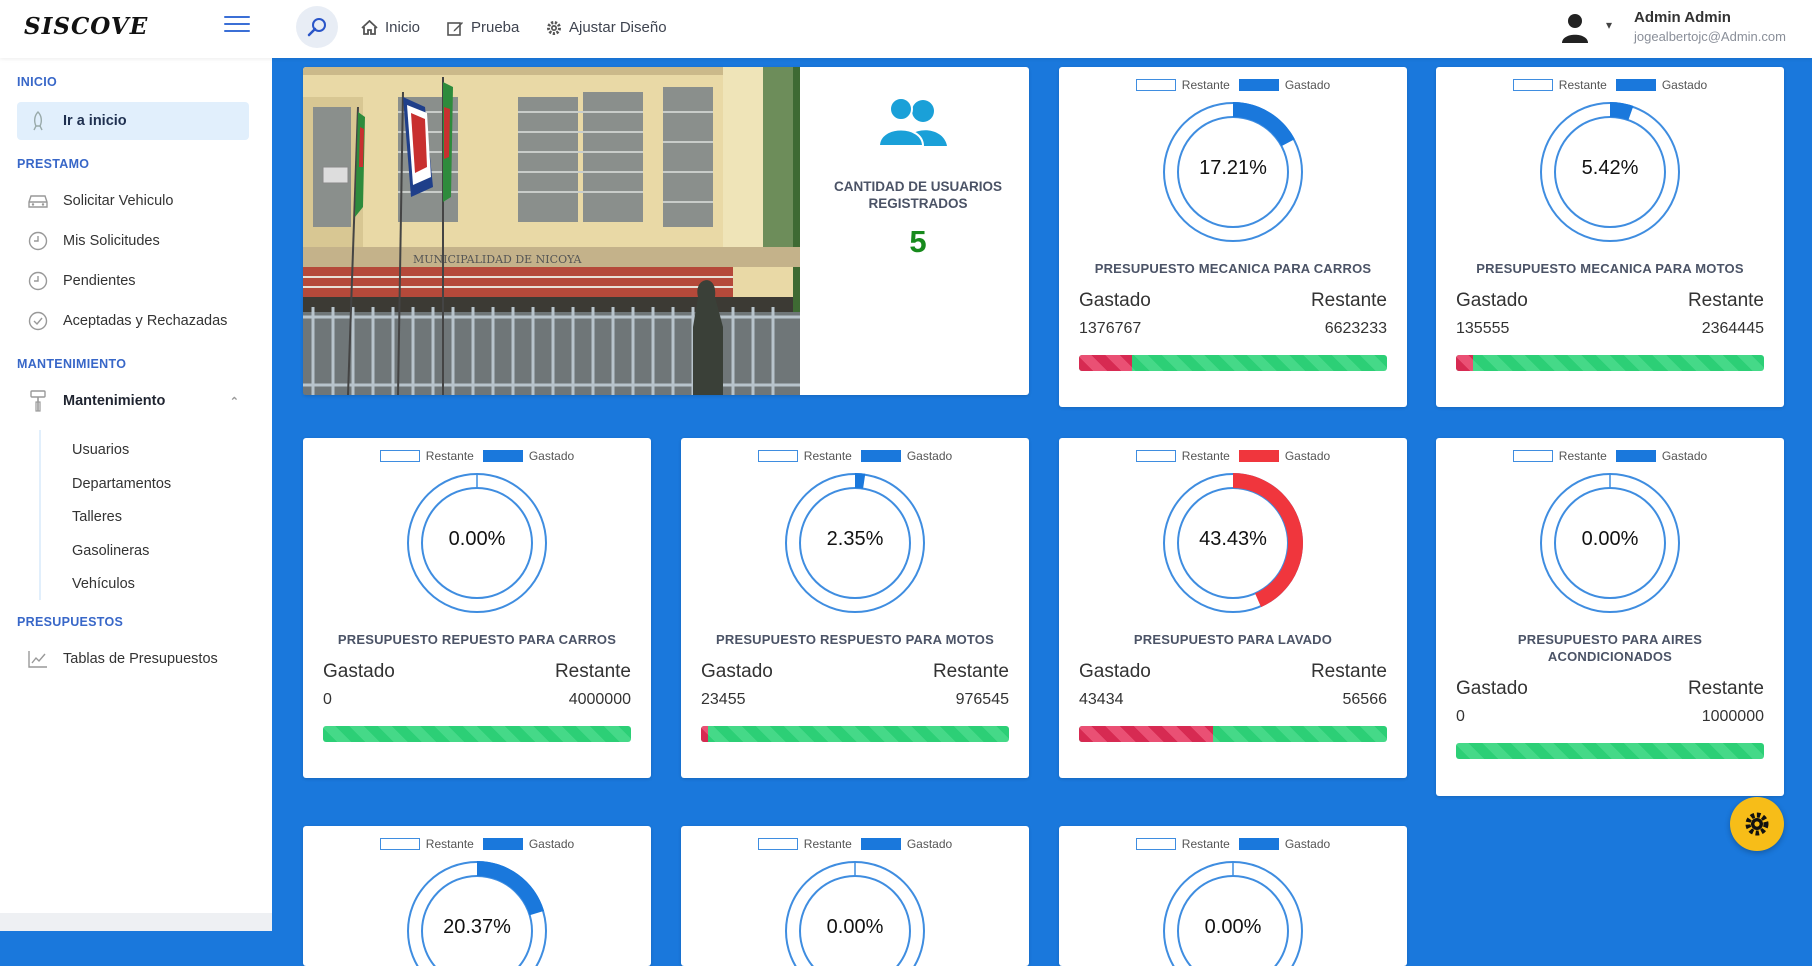  Describe the element at coordinates (723, 699) in the screenshot. I see `spent-value: 23455` at that location.